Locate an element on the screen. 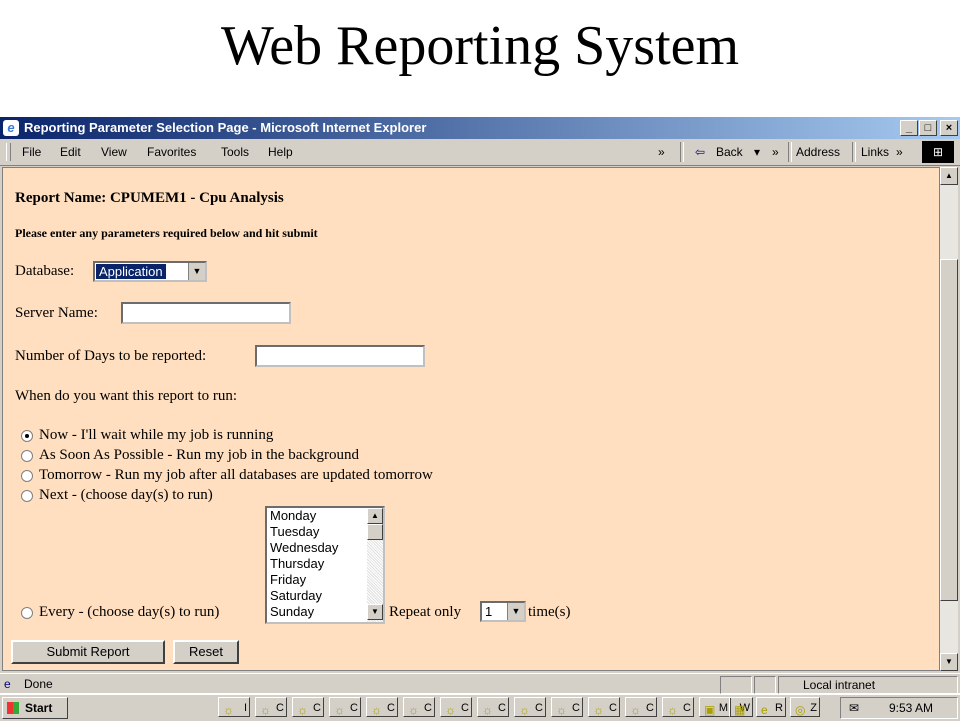 This screenshot has height=721, width=960. list-item: Monday is located at coordinates (293, 516).